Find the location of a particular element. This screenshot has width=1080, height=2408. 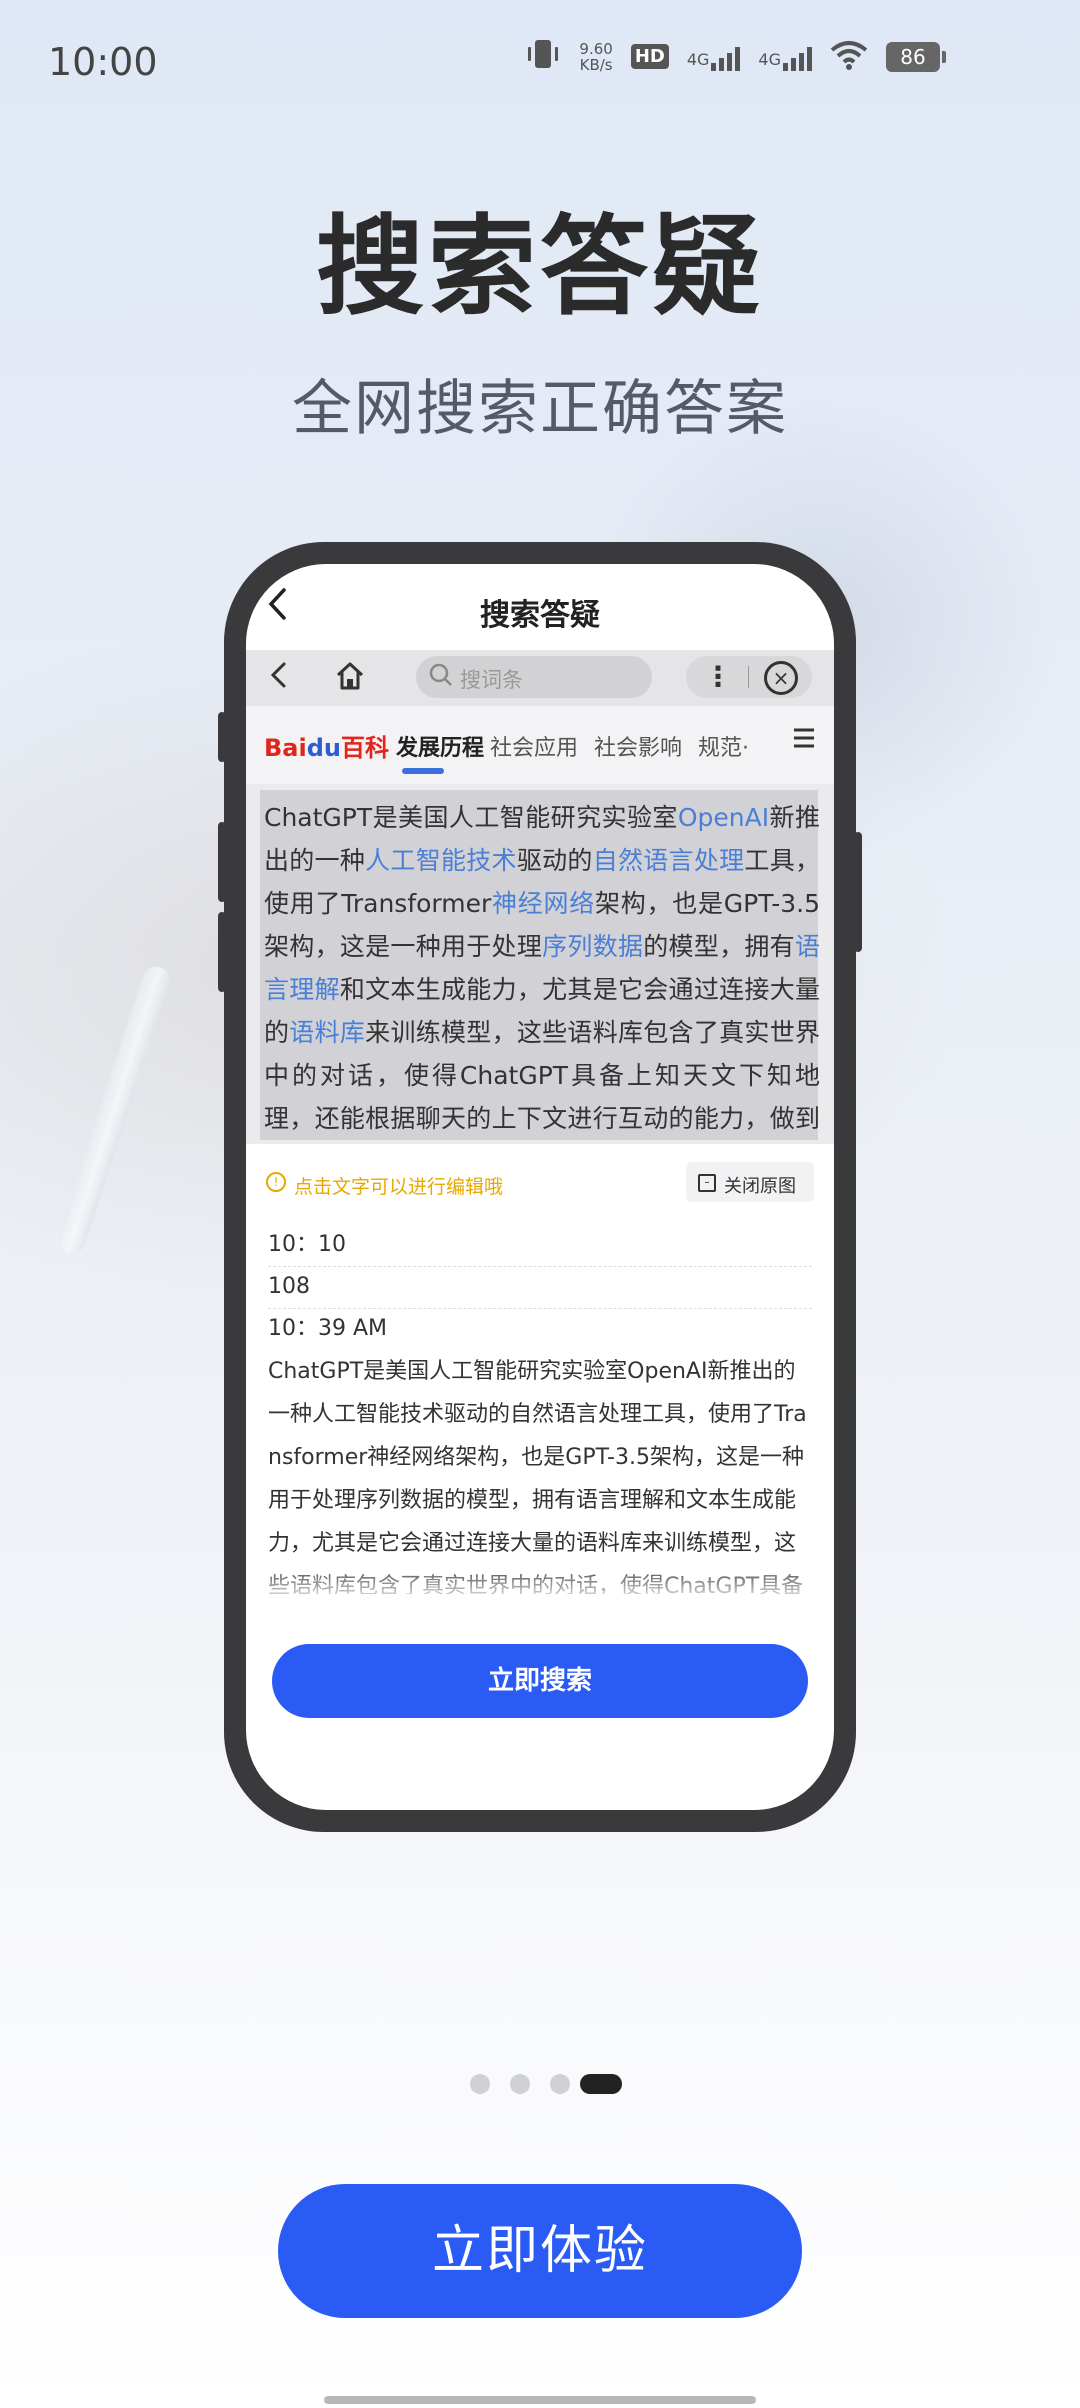

tab-norms: 规范· is located at coordinates (723, 746).